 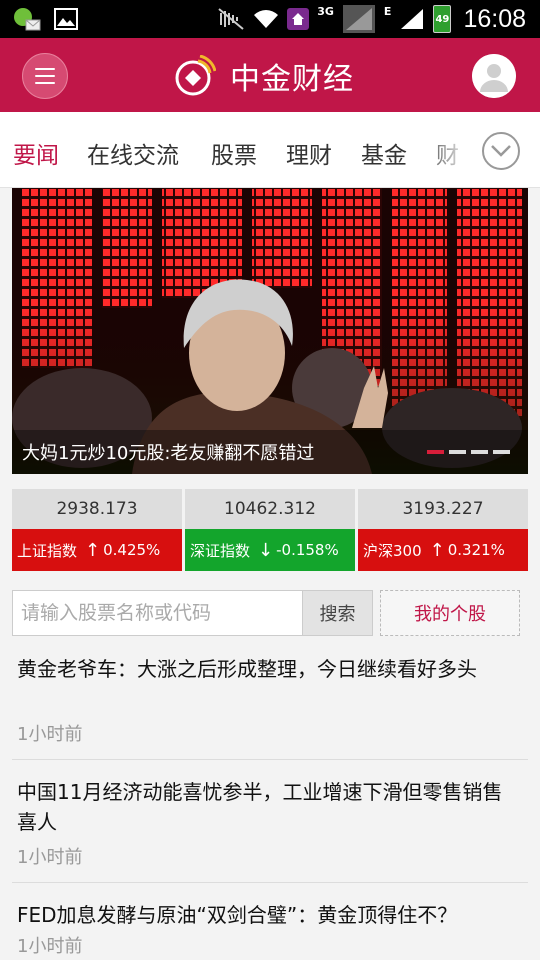 I want to click on mute-icon, so click(x=231, y=19).